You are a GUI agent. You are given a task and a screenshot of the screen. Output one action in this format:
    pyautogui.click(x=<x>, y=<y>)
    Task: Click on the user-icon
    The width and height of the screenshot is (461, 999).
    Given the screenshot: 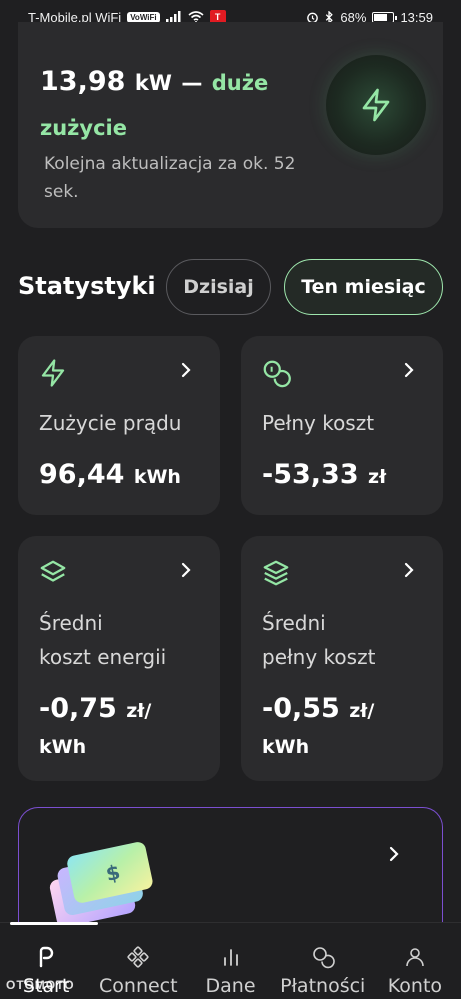 What is the action you would take?
    pyautogui.click(x=415, y=957)
    